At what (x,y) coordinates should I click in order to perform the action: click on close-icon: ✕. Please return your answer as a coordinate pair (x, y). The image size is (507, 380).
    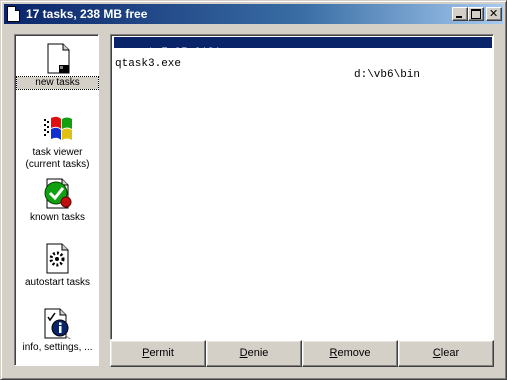
    Looking at the image, I should click on (494, 13).